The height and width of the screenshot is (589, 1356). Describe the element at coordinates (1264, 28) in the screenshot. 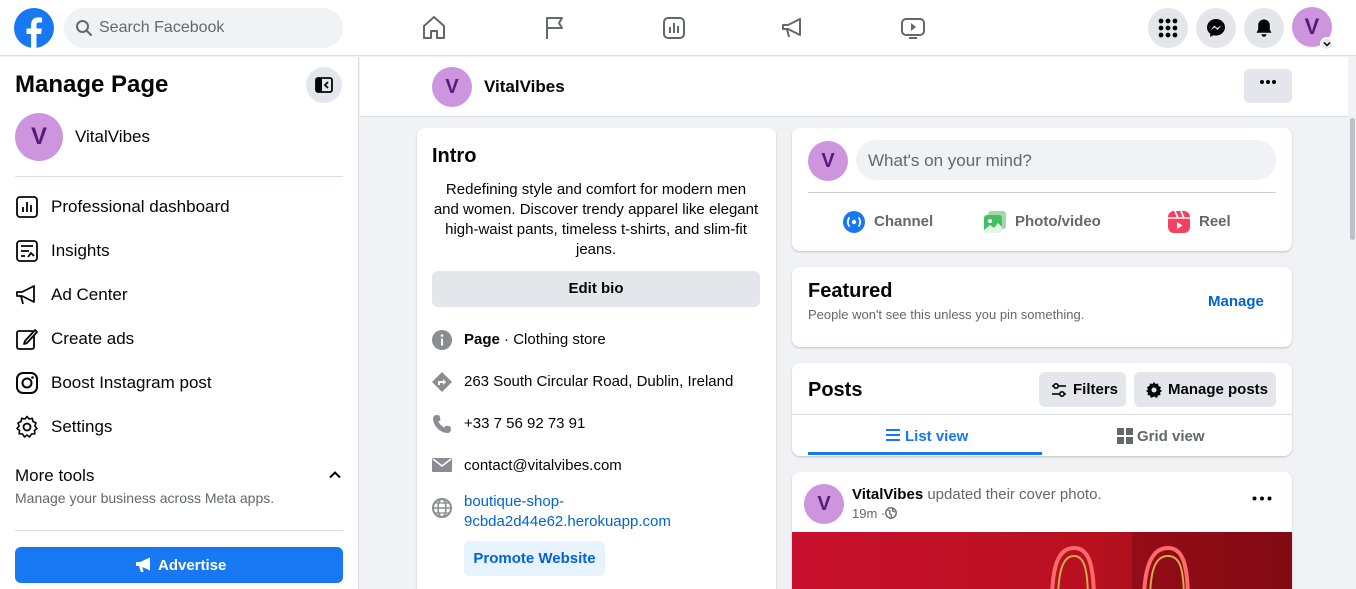

I see `notifications-button` at that location.